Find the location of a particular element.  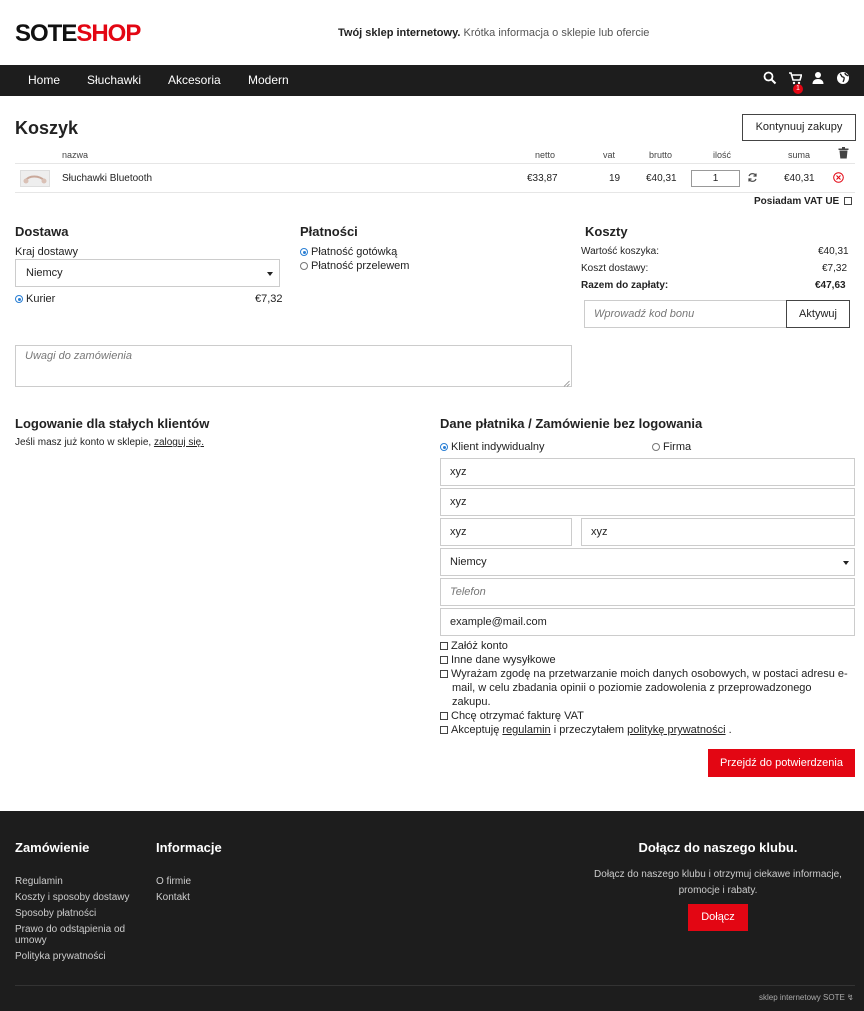

shipping-cost-label: Koszt dostawy: is located at coordinates (615, 268).